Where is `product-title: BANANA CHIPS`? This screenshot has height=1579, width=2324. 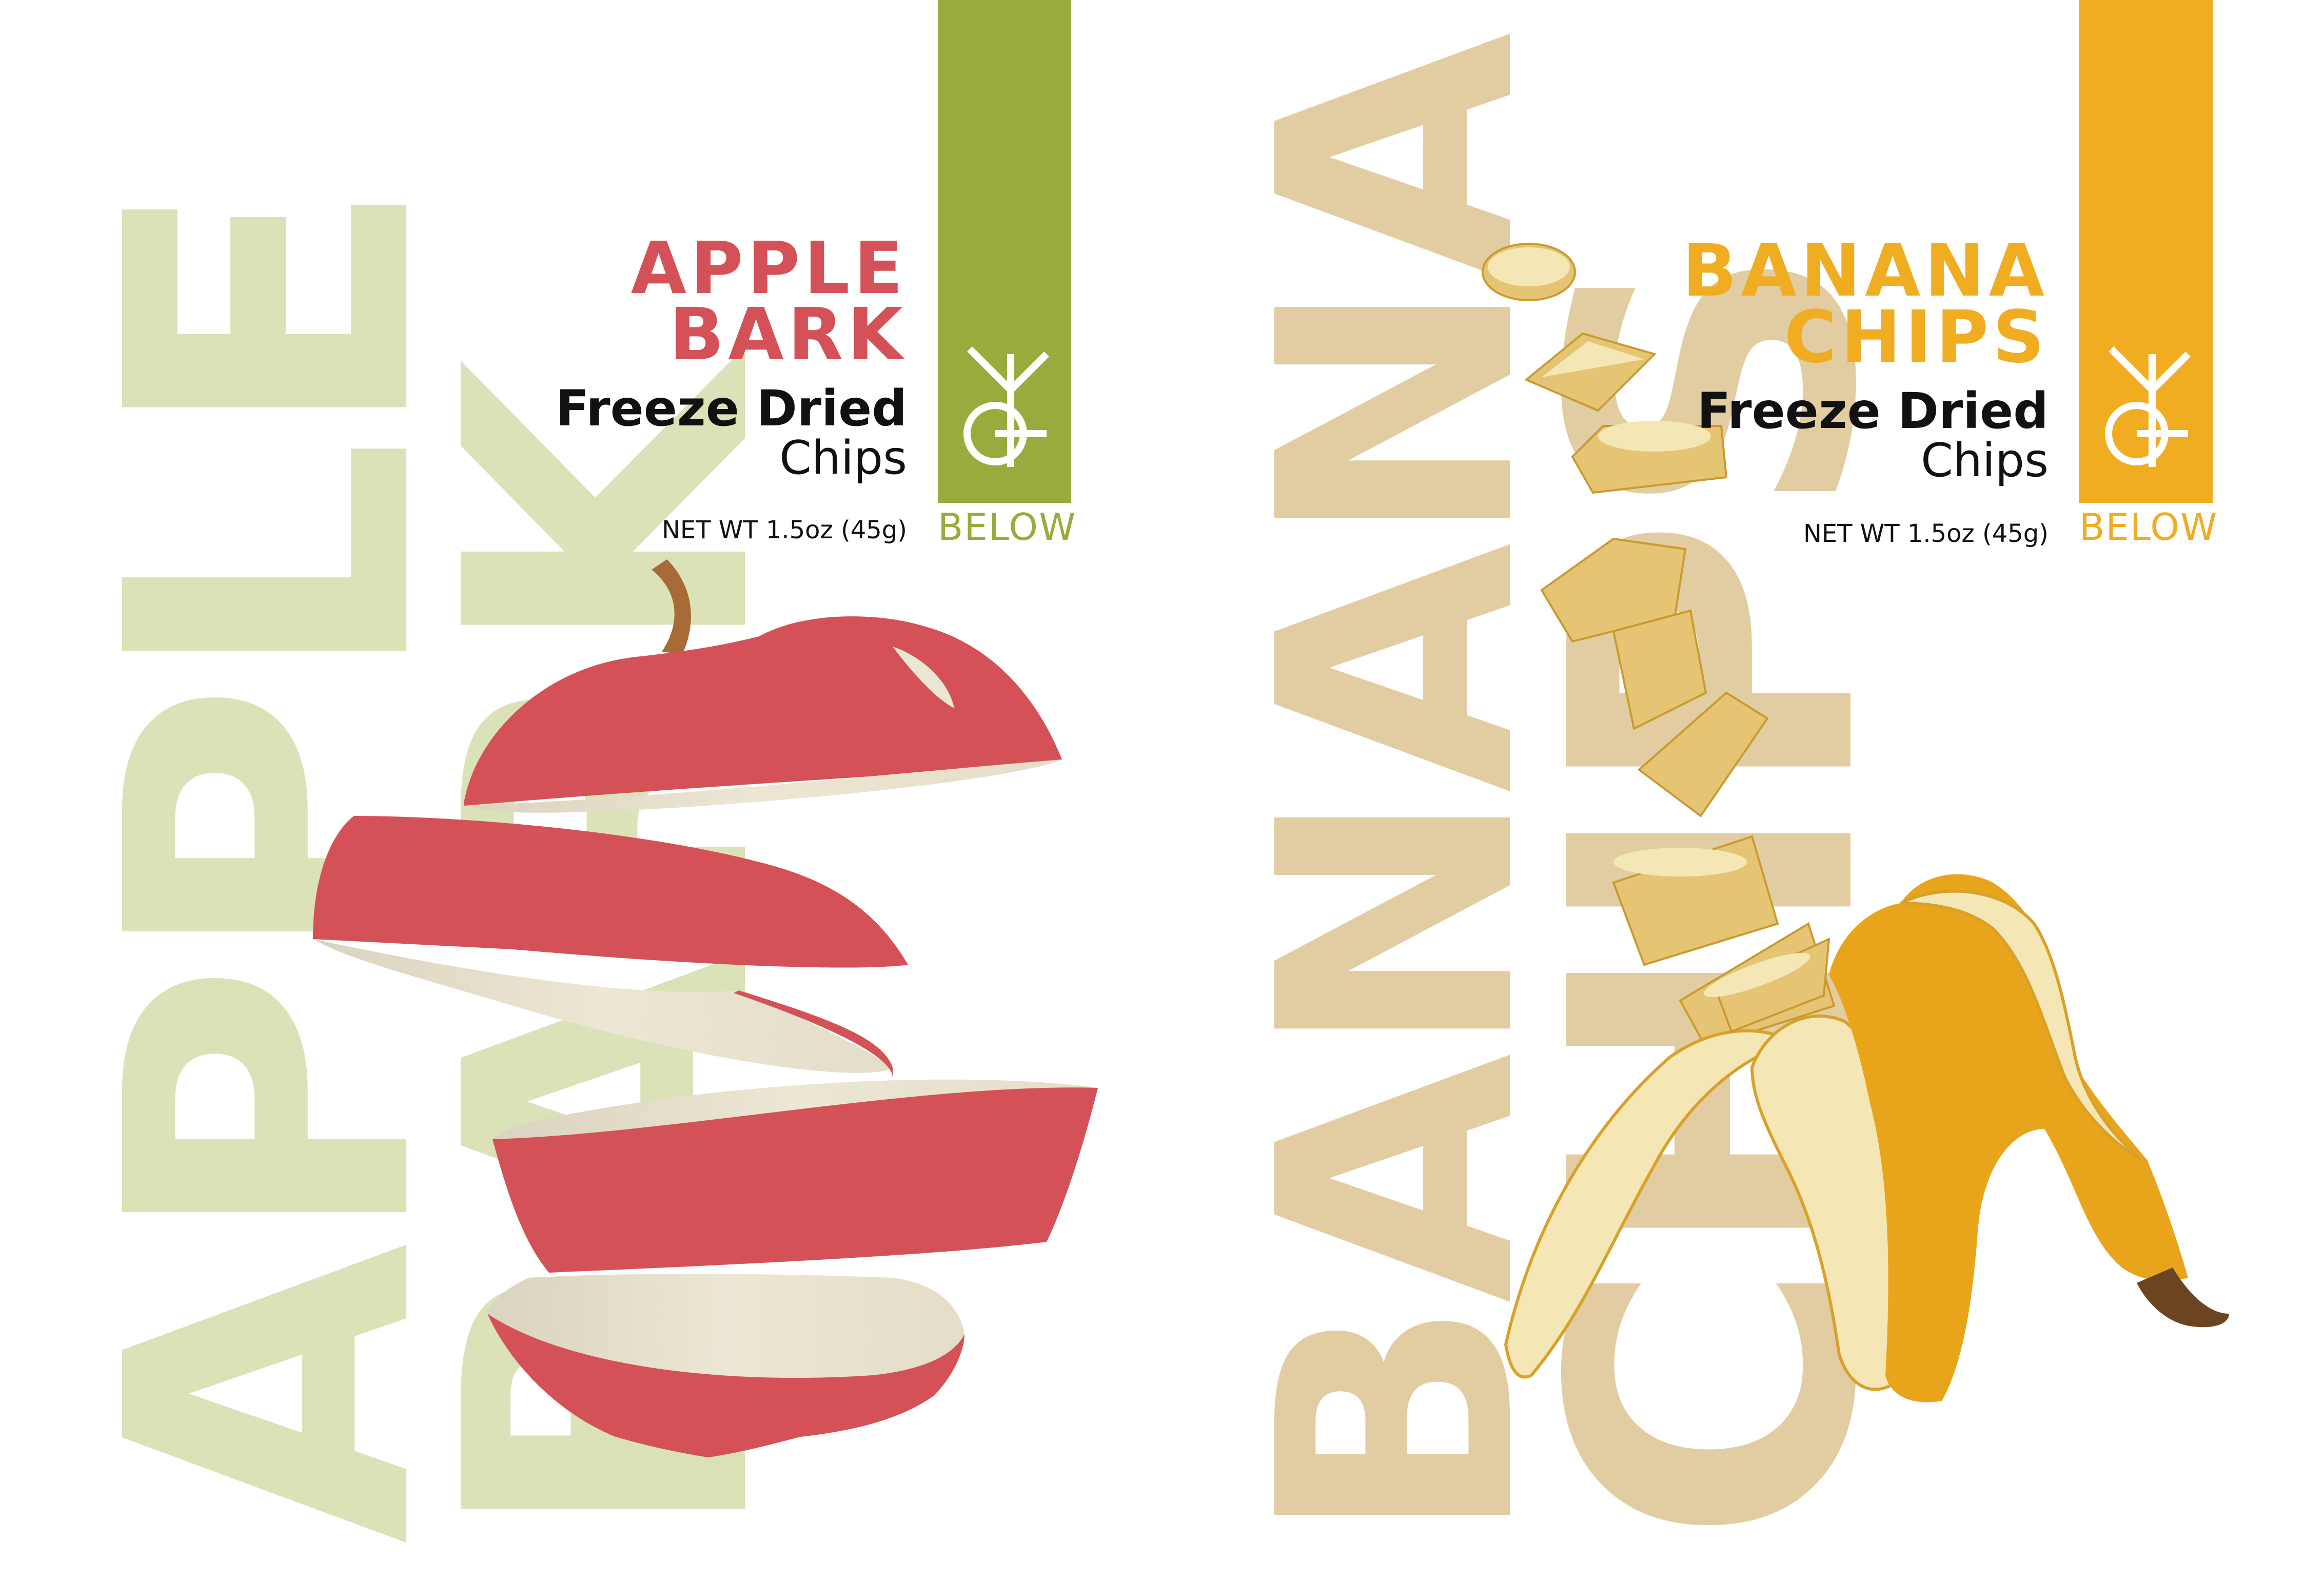
product-title: BANANA CHIPS is located at coordinates (1865, 304).